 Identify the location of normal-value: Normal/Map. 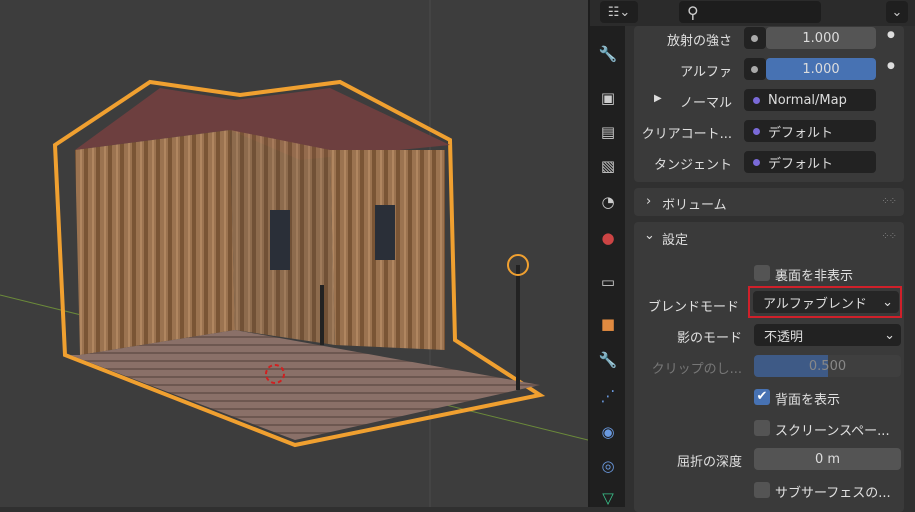
(807, 100).